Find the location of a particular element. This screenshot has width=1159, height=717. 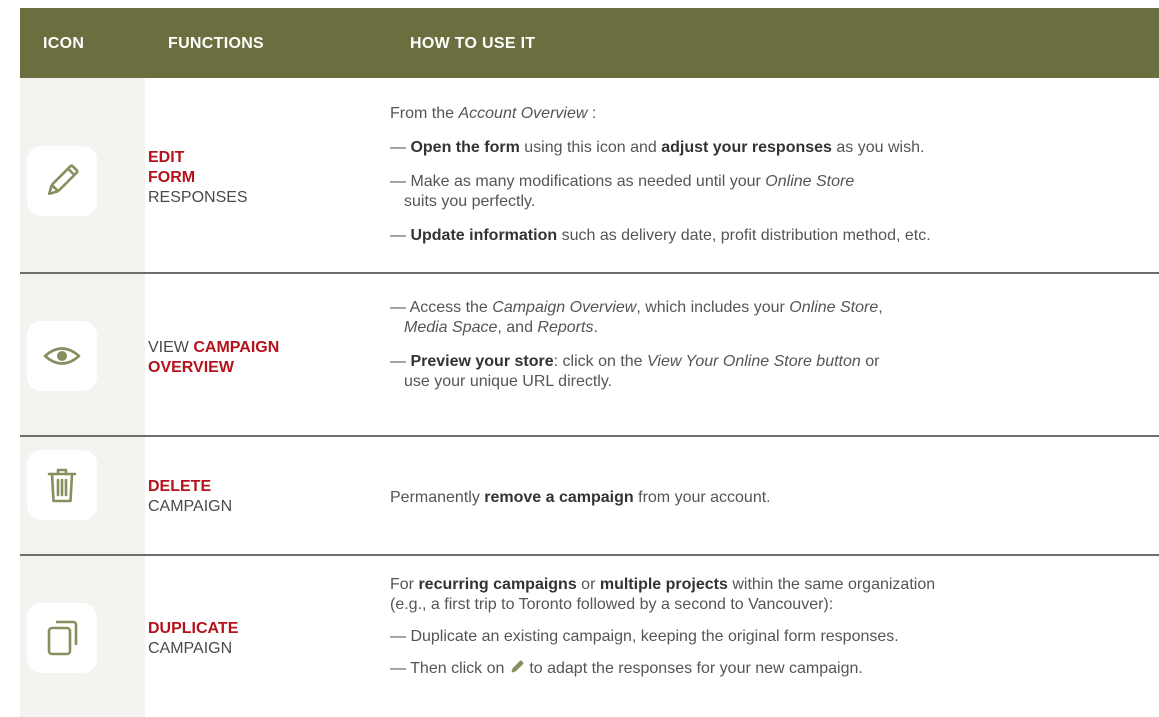

eye-icon is located at coordinates (62, 356).